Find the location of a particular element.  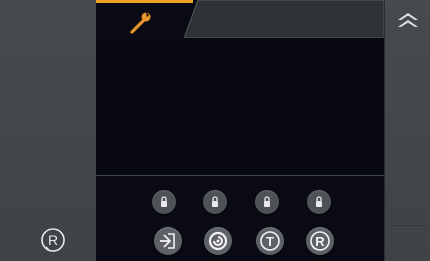

t-circle-icon: T is located at coordinates (270, 241).